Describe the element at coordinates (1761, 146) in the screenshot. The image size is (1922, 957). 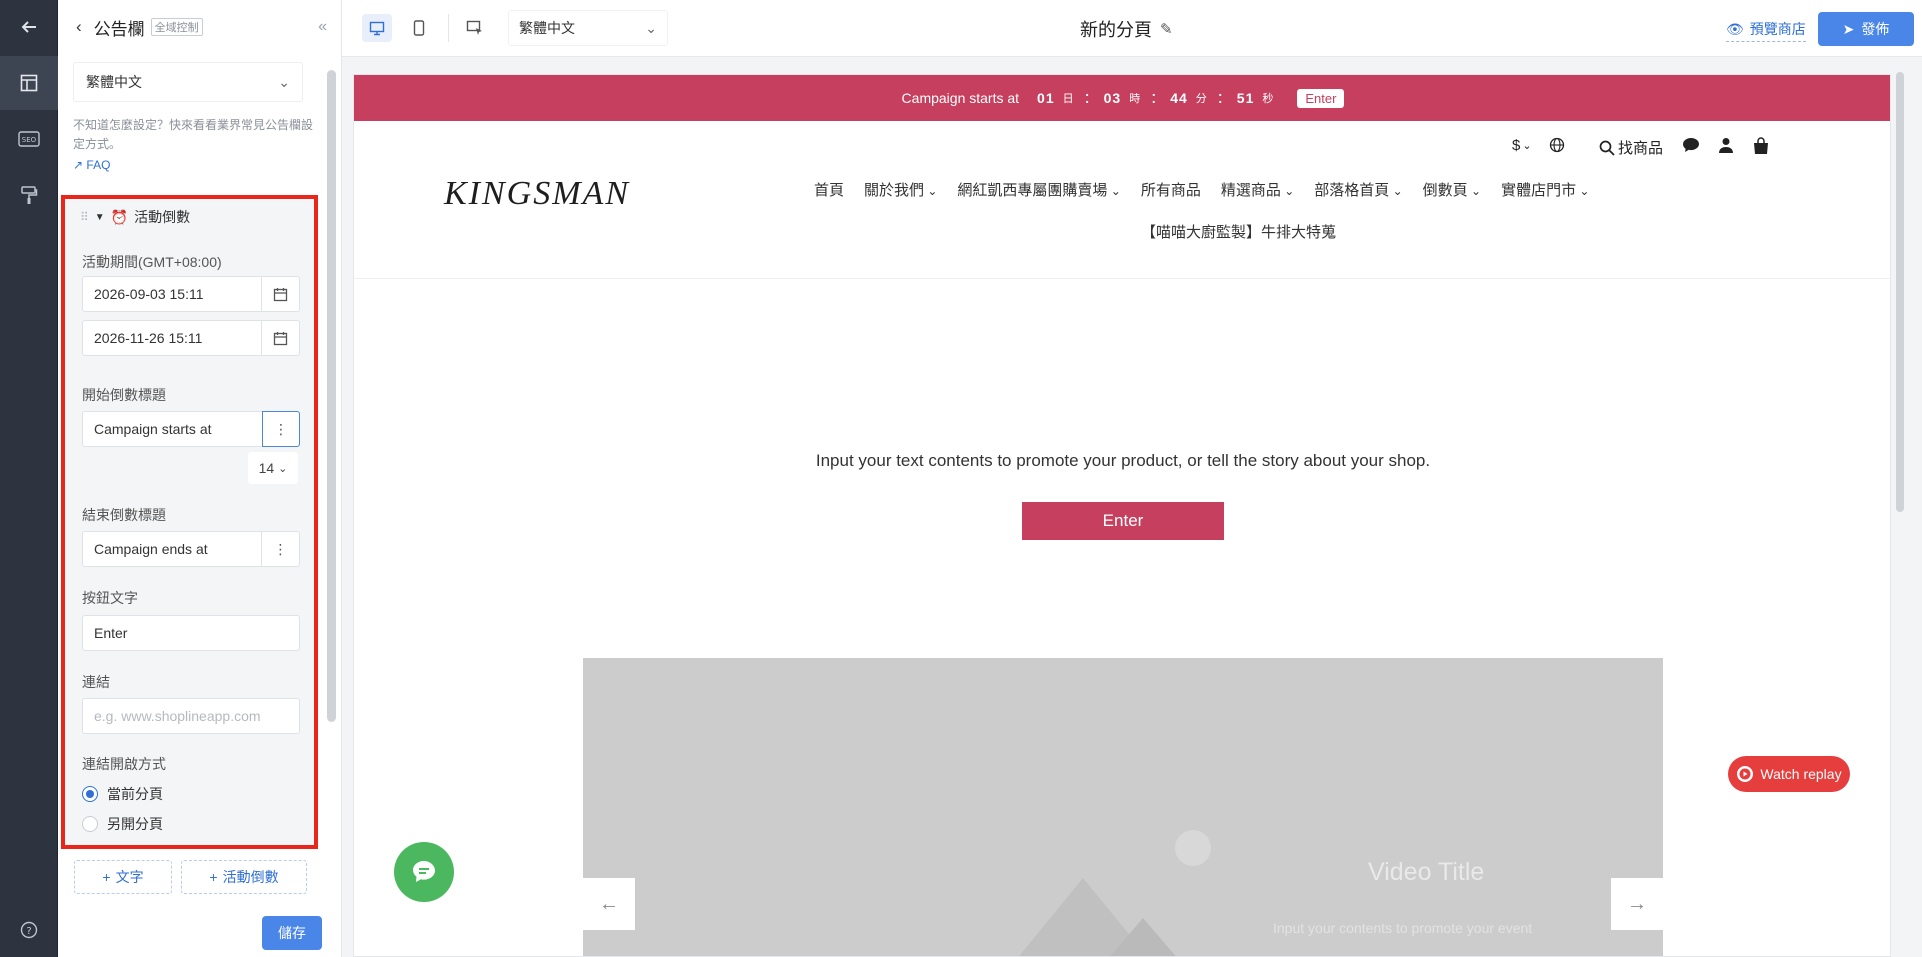
I see `cart-icon` at that location.